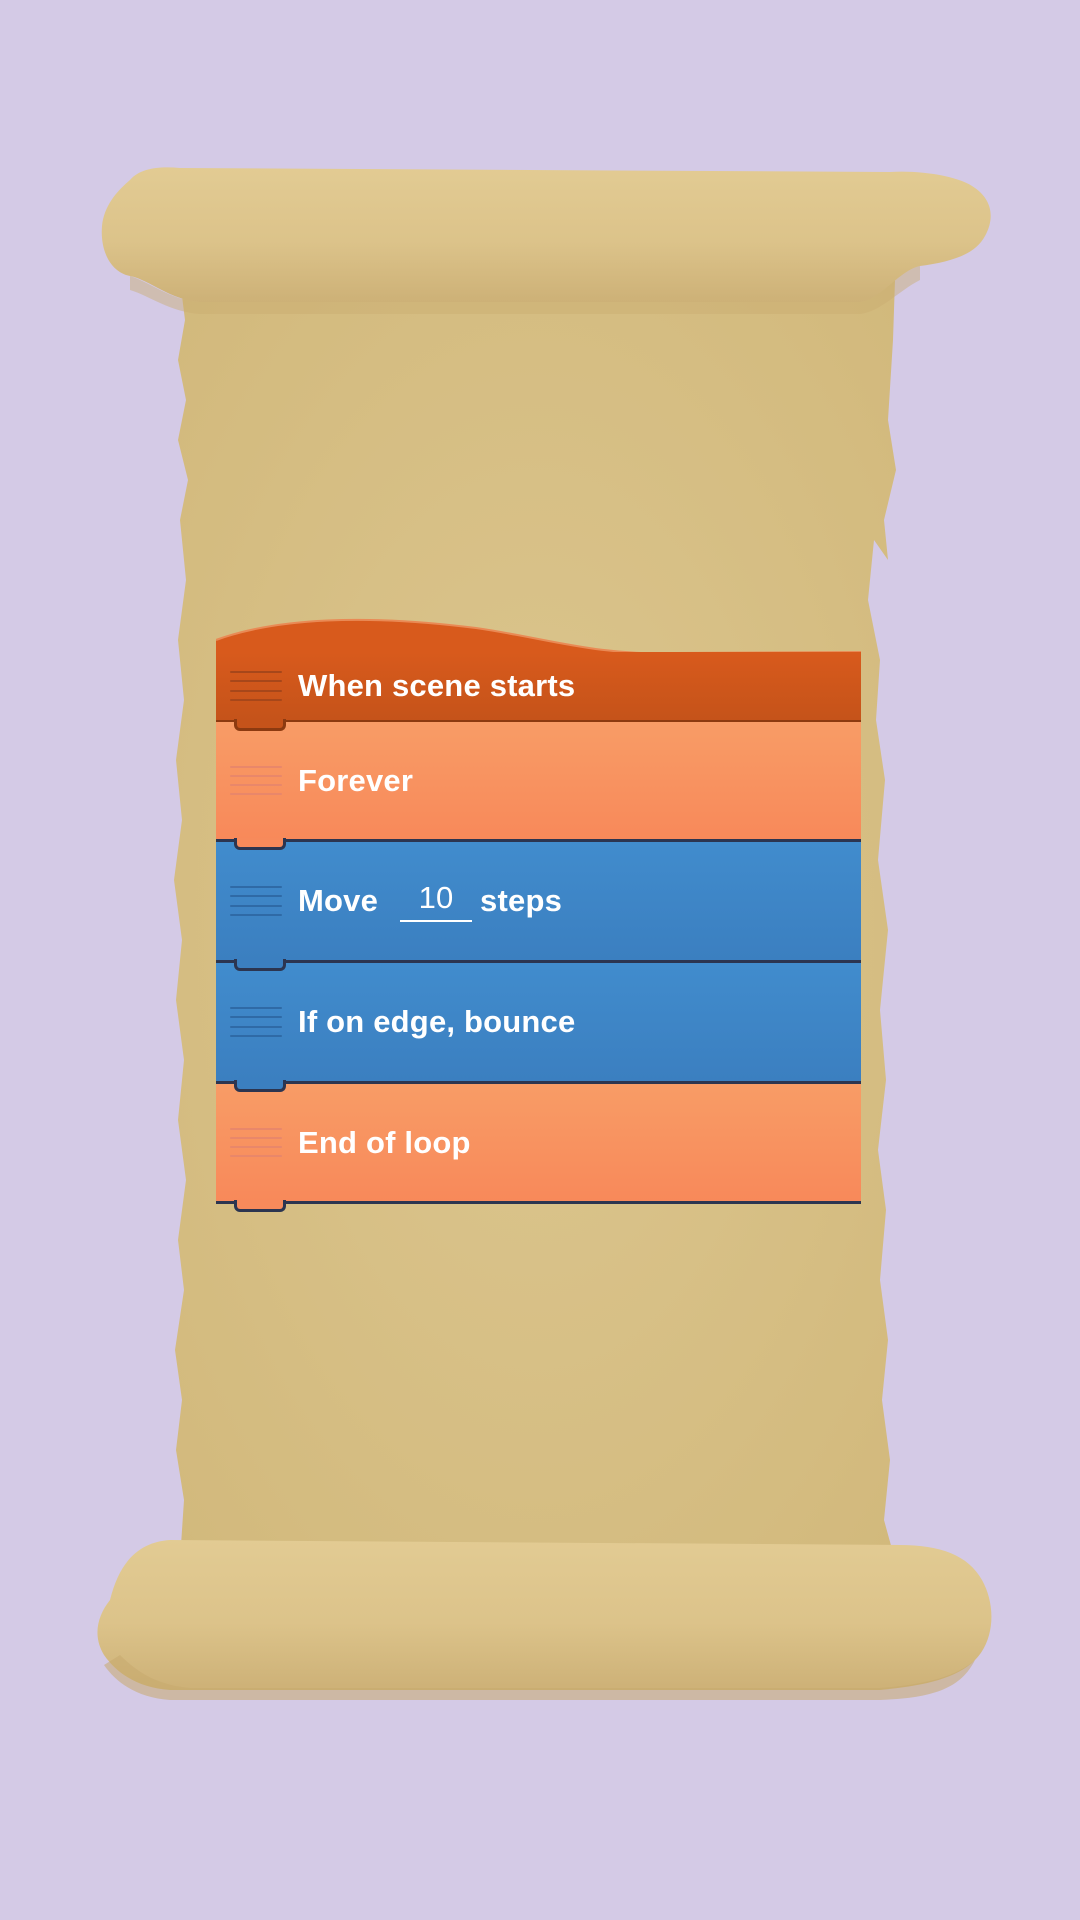  I want to click on steps-label: steps, so click(521, 900).